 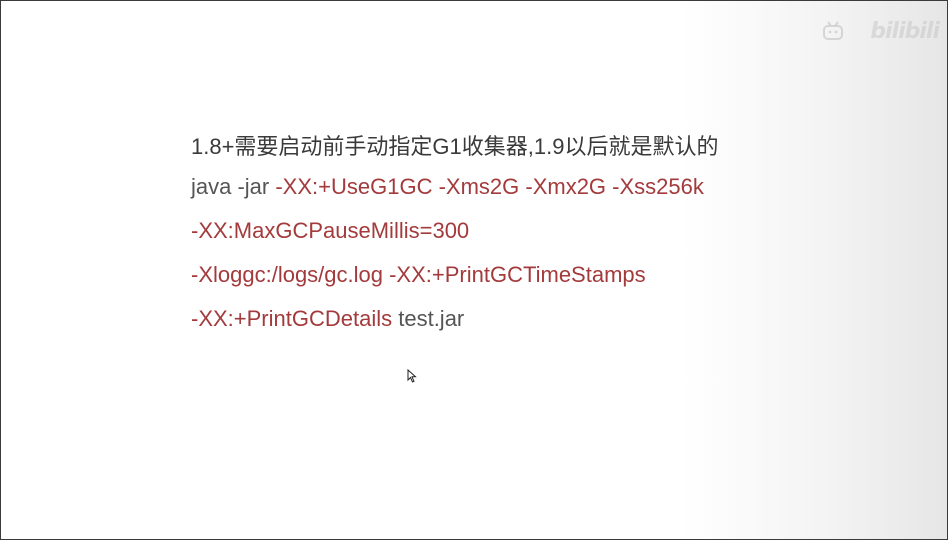 I want to click on slide-title: 1.8+需要启动前手动指定G1收集器,1.9以后就是默认的, so click(x=551, y=147).